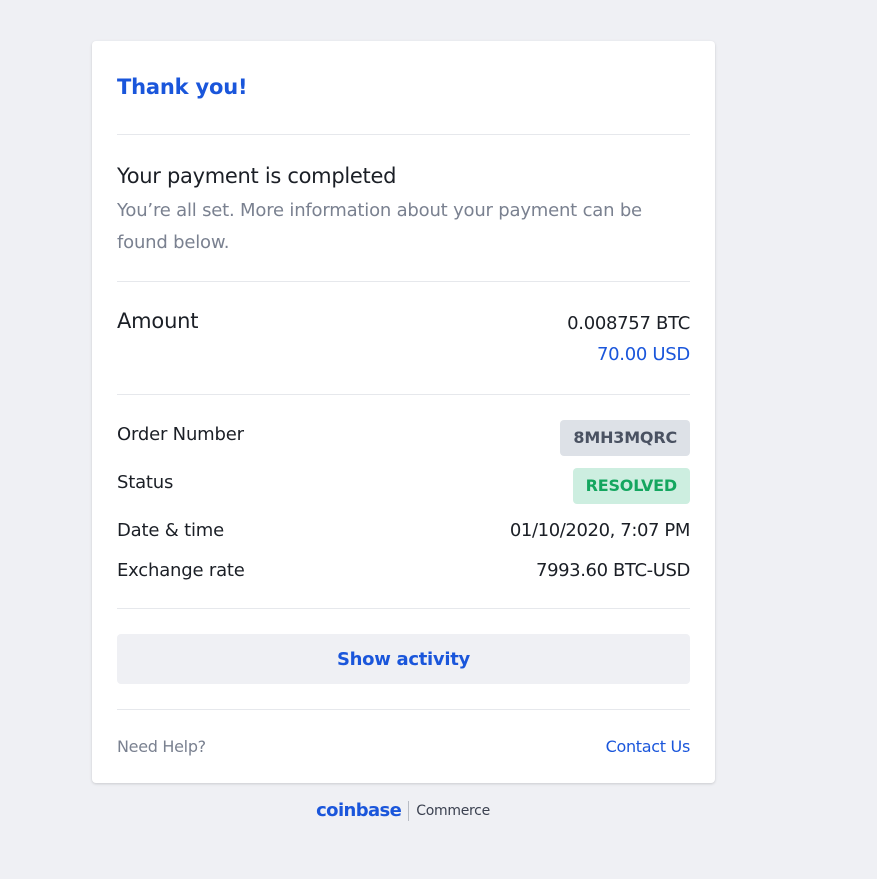  I want to click on brand-footer: coinbase Commerce, so click(403, 810).